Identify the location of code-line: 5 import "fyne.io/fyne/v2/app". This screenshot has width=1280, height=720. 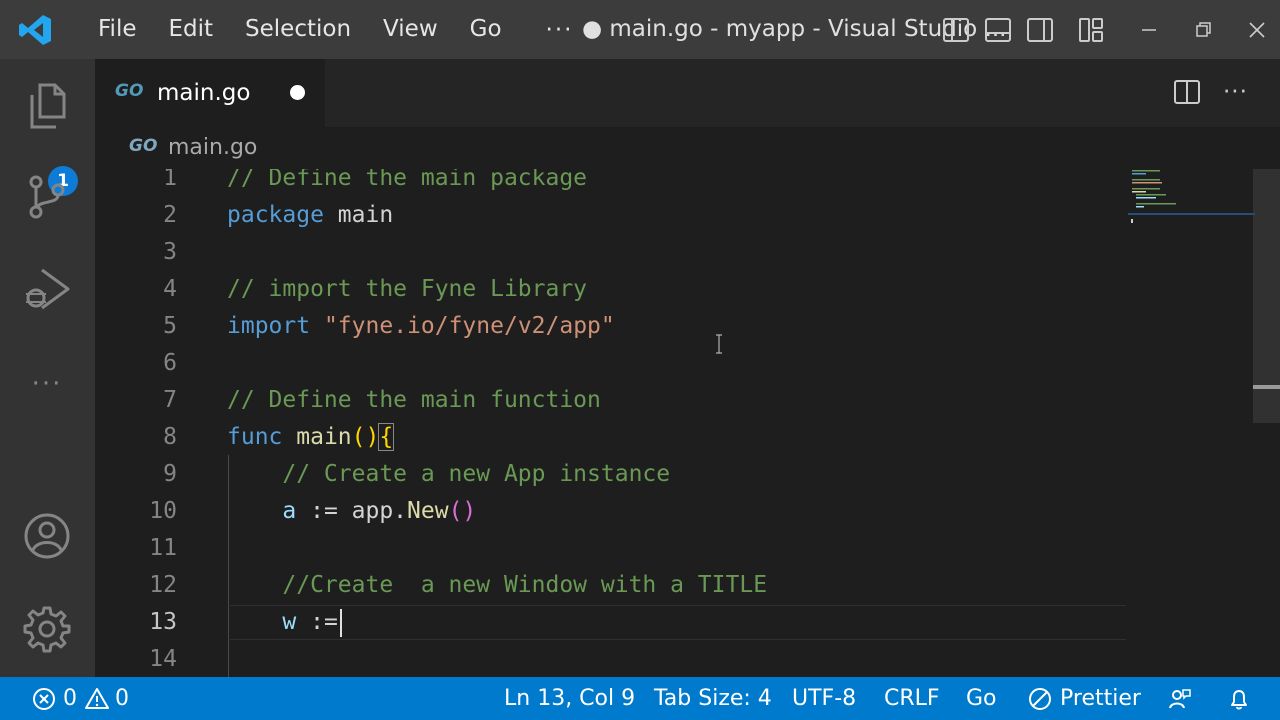
(610, 326).